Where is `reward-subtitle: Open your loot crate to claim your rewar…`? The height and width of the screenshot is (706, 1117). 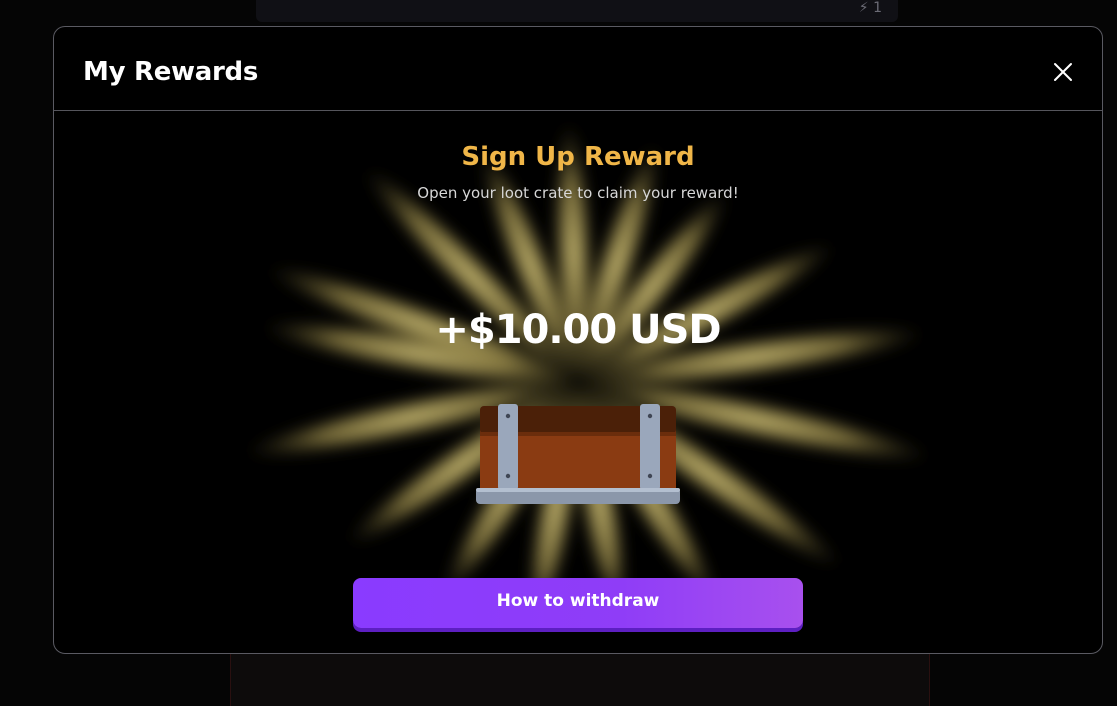
reward-subtitle: Open your loot crate to claim your rewar… is located at coordinates (578, 193).